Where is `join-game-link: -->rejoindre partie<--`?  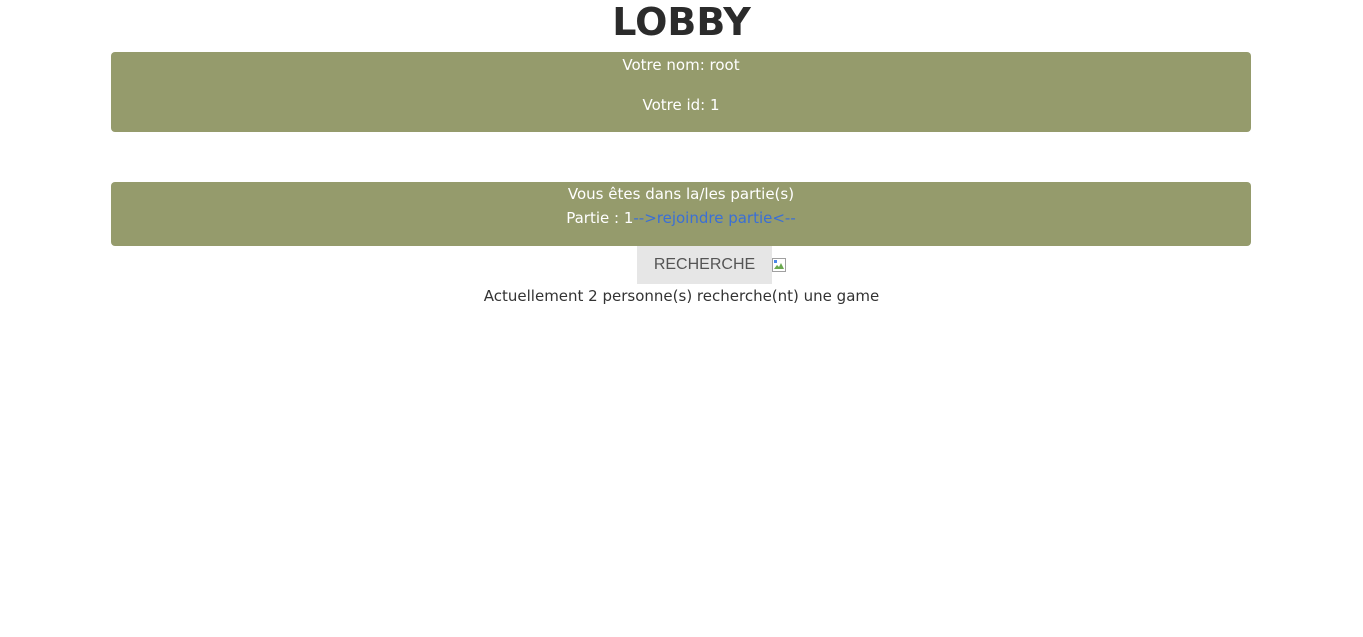
join-game-link: -->rejoindre partie<-- is located at coordinates (714, 218).